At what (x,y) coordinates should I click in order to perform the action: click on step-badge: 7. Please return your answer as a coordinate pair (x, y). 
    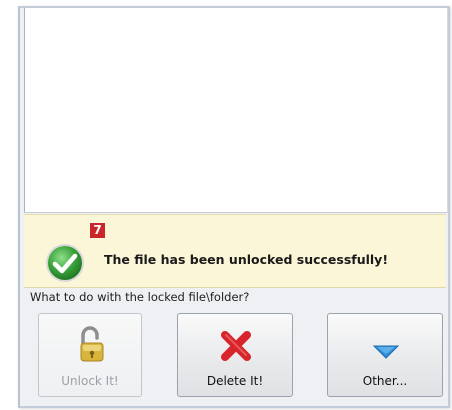
    Looking at the image, I should click on (97, 230).